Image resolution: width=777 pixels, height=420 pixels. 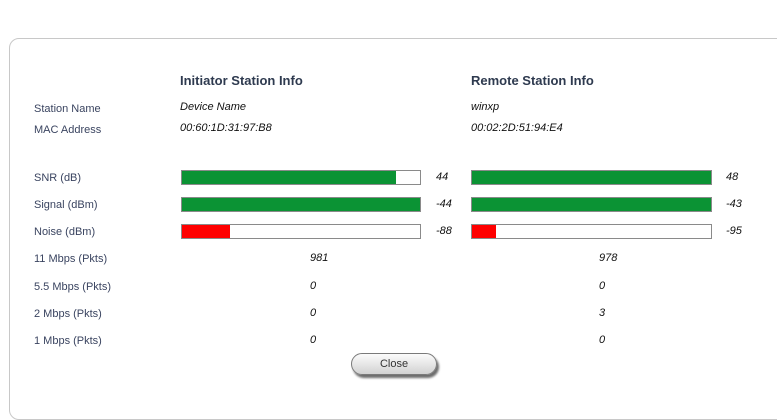 I want to click on initiator-noise-fill, so click(x=206, y=231).